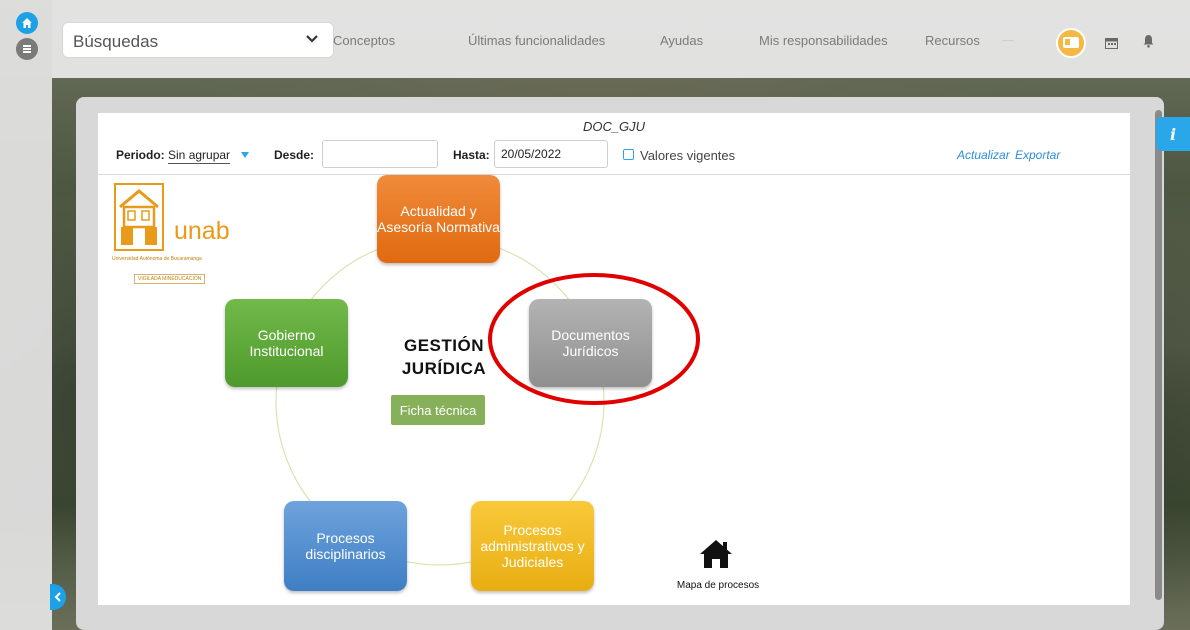  Describe the element at coordinates (345, 546) in the screenshot. I see `box-disciplinarios: Procesos disciplinarios` at that location.